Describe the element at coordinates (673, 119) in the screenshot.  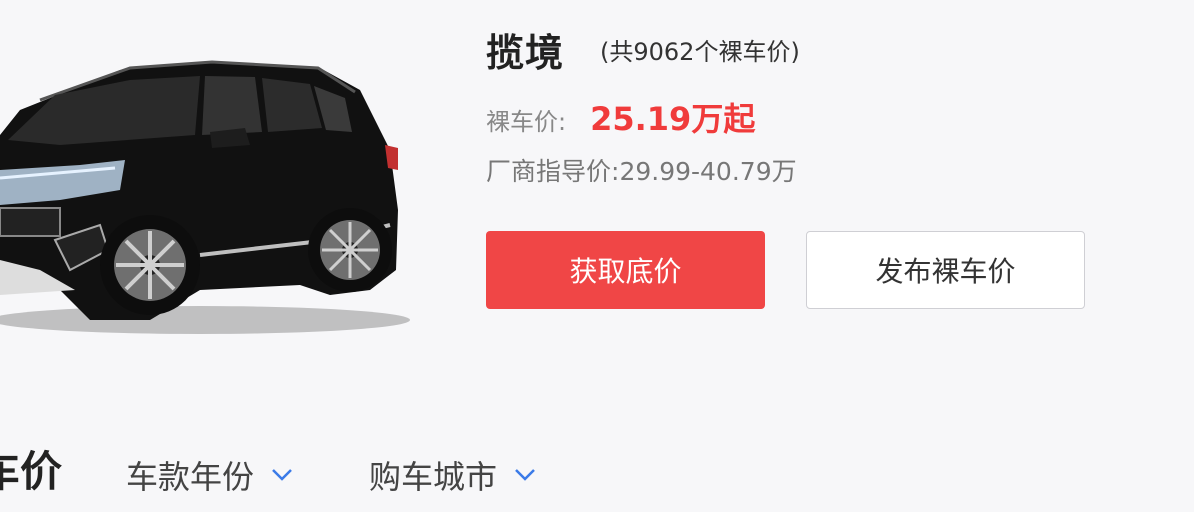
I see `naked-price-value: 25.19万起` at that location.